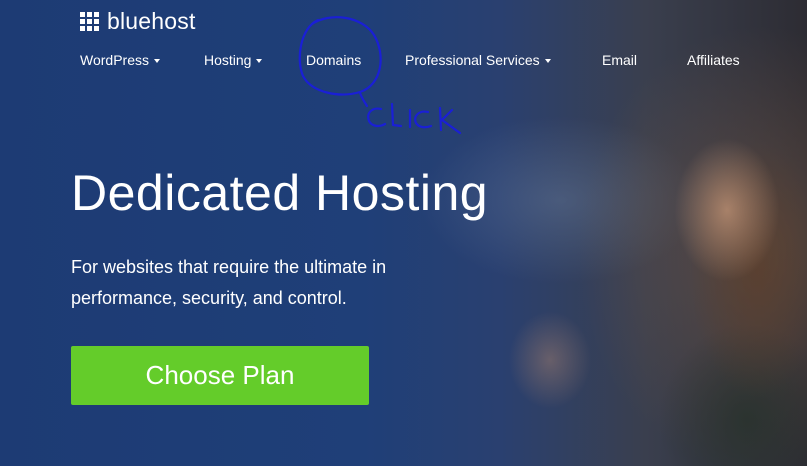  I want to click on nav-label: Affiliates, so click(713, 60).